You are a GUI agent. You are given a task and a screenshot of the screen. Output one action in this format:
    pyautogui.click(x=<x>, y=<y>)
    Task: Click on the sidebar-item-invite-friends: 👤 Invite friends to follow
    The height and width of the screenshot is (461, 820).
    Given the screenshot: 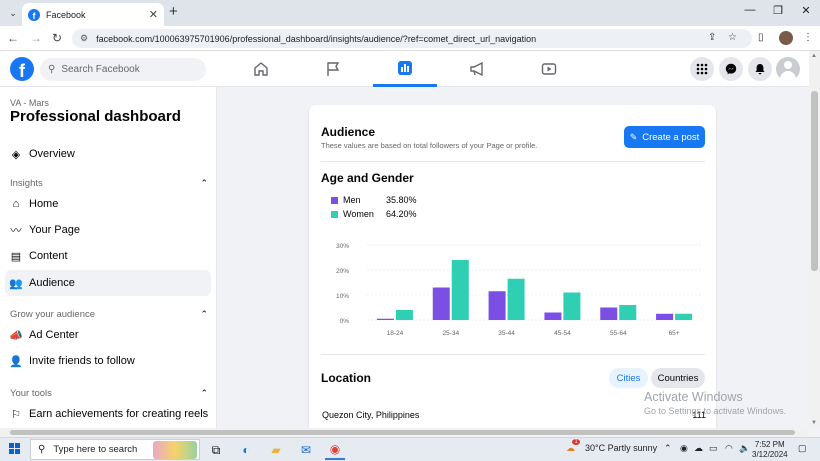 What is the action you would take?
    pyautogui.click(x=108, y=361)
    